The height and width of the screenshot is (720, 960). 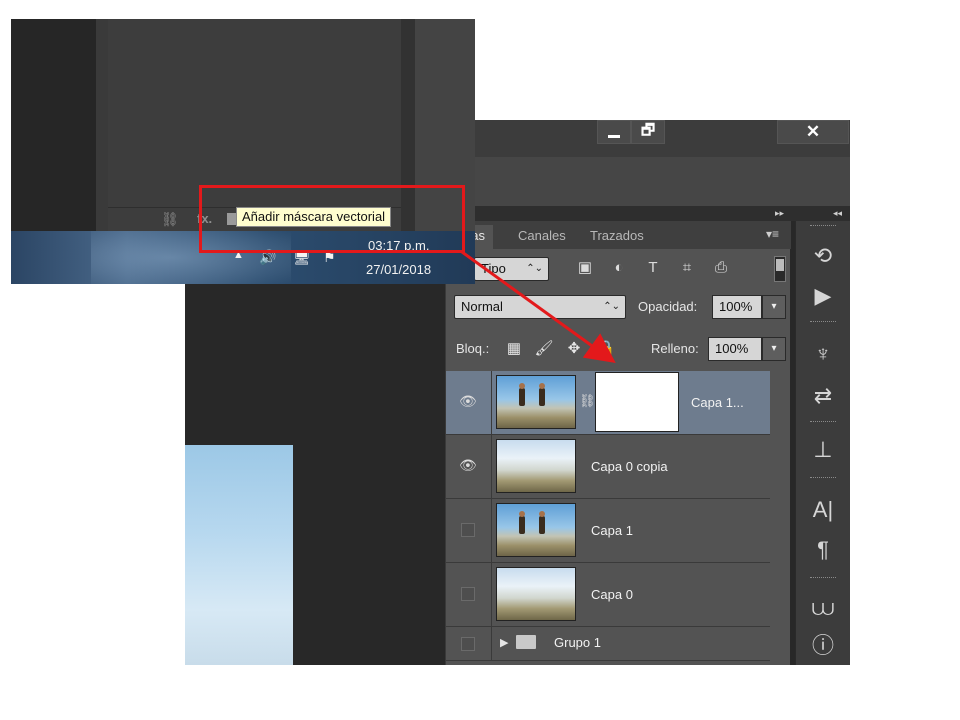 What do you see at coordinates (542, 237) in the screenshot?
I see `tab-channels: Canales` at bounding box center [542, 237].